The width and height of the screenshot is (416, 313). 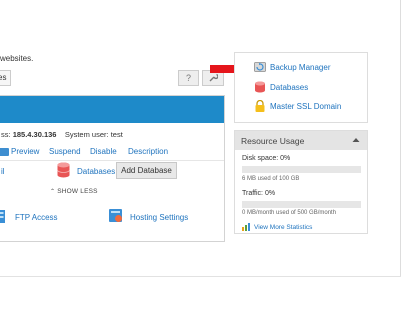 I want to click on ftp-access-link: FTP Access, so click(x=36, y=217).